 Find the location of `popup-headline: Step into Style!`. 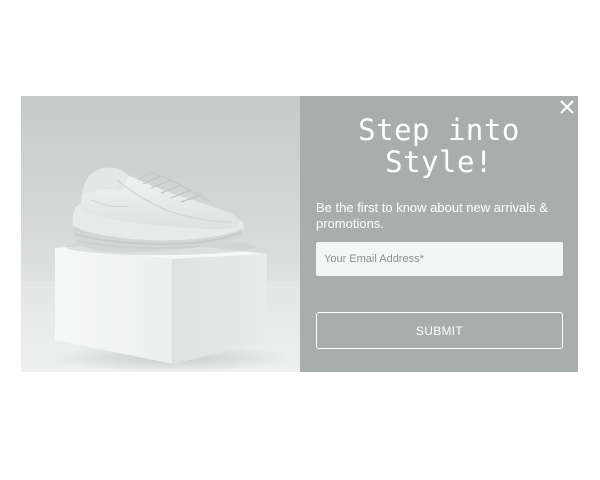

popup-headline: Step into Style! is located at coordinates (439, 146).